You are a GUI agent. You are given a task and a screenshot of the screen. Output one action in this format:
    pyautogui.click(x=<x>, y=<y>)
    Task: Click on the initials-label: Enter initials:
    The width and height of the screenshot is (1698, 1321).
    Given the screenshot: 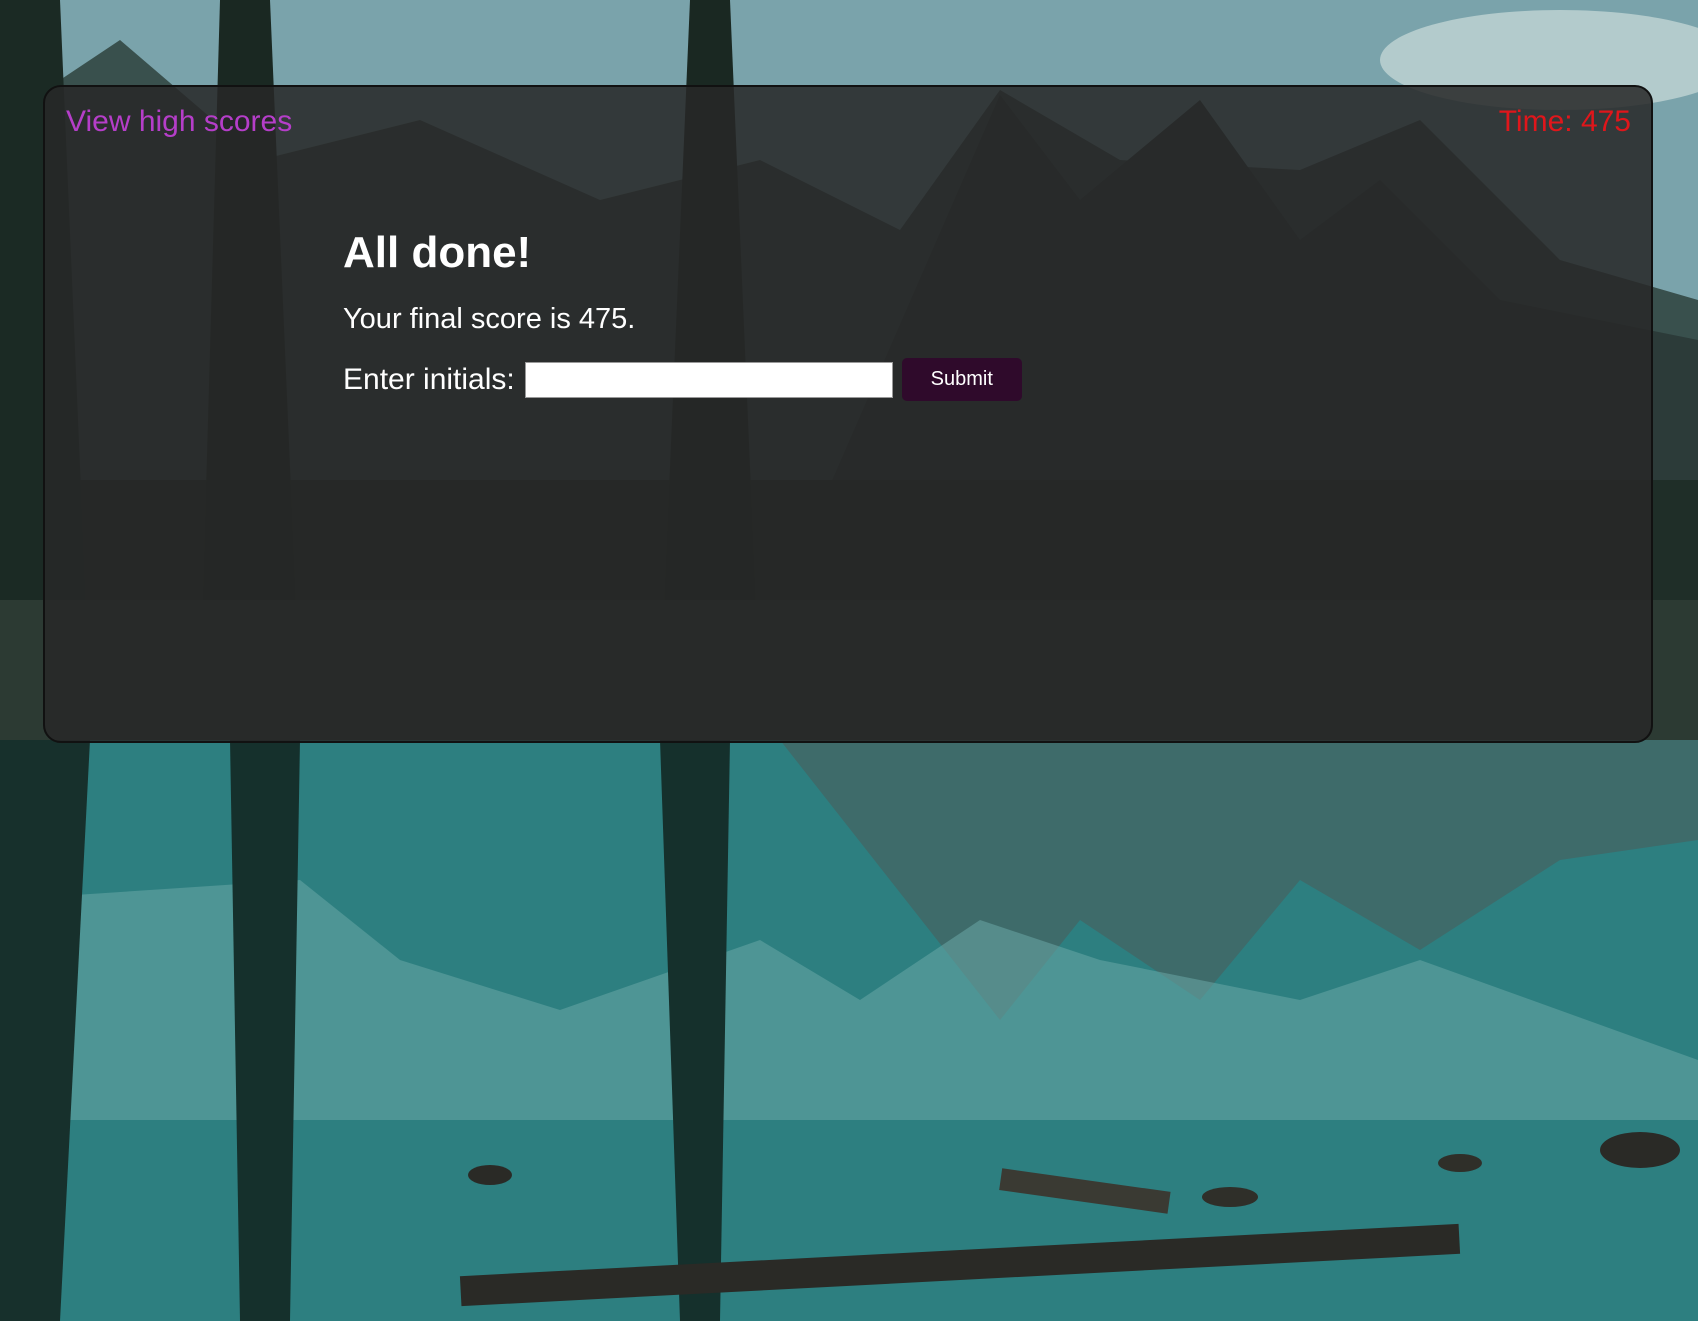 What is the action you would take?
    pyautogui.click(x=429, y=379)
    